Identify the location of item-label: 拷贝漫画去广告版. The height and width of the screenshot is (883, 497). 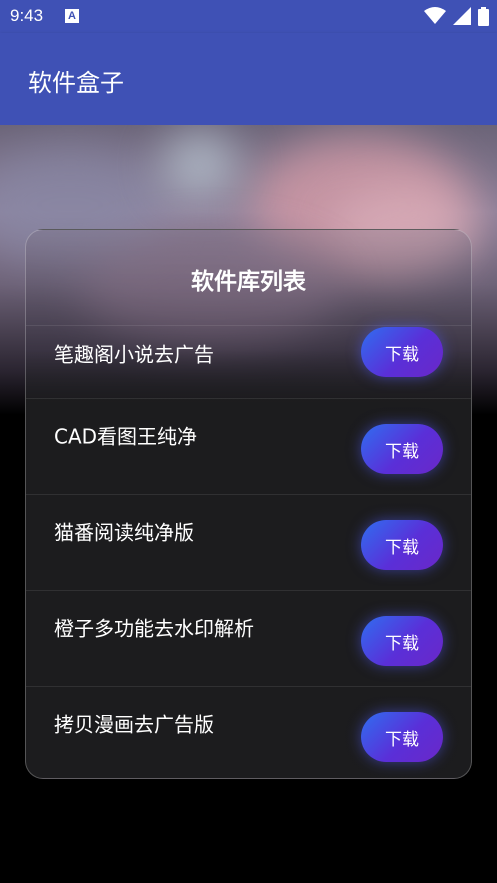
(134, 724).